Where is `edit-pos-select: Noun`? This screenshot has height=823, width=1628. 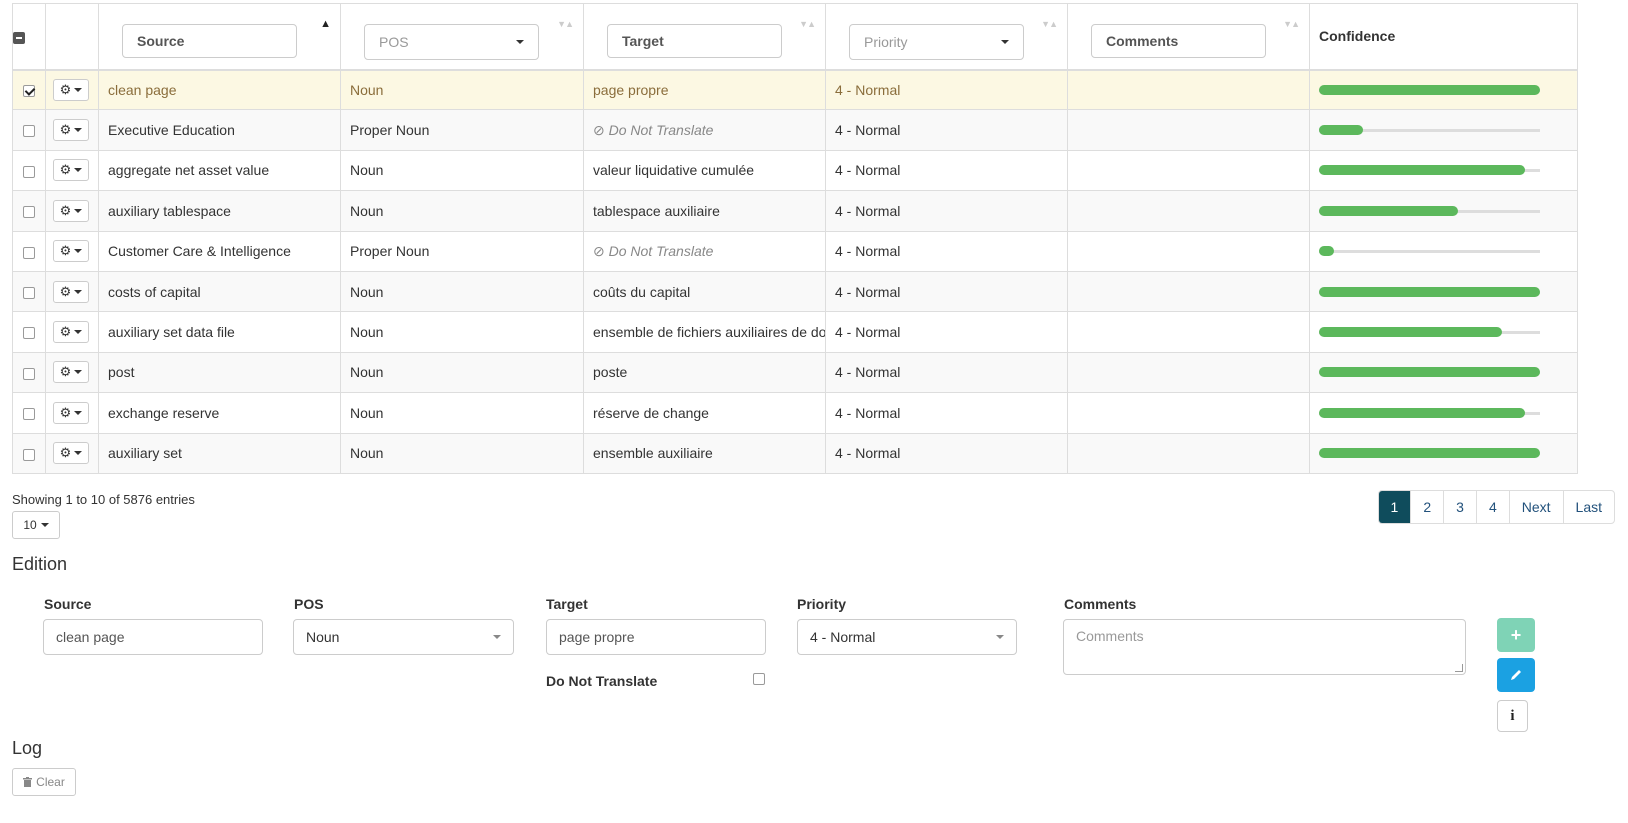 edit-pos-select: Noun is located at coordinates (403, 637).